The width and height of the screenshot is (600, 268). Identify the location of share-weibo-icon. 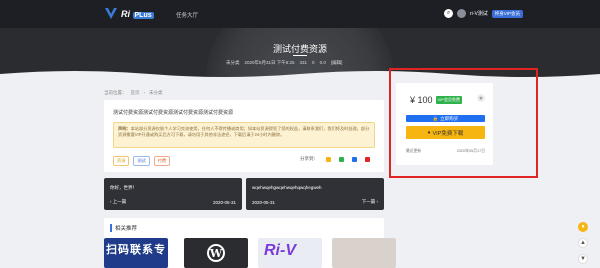
(367, 159).